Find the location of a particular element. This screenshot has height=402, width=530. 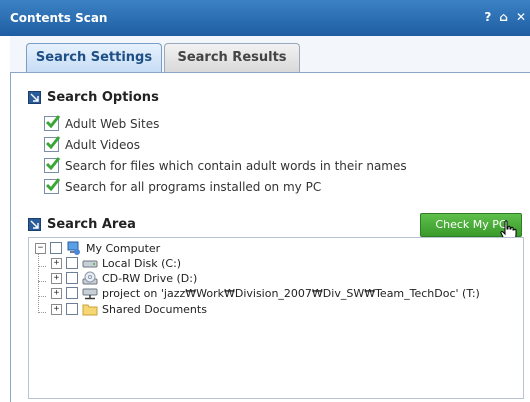

panel-border is located at coordinates (10, 237).